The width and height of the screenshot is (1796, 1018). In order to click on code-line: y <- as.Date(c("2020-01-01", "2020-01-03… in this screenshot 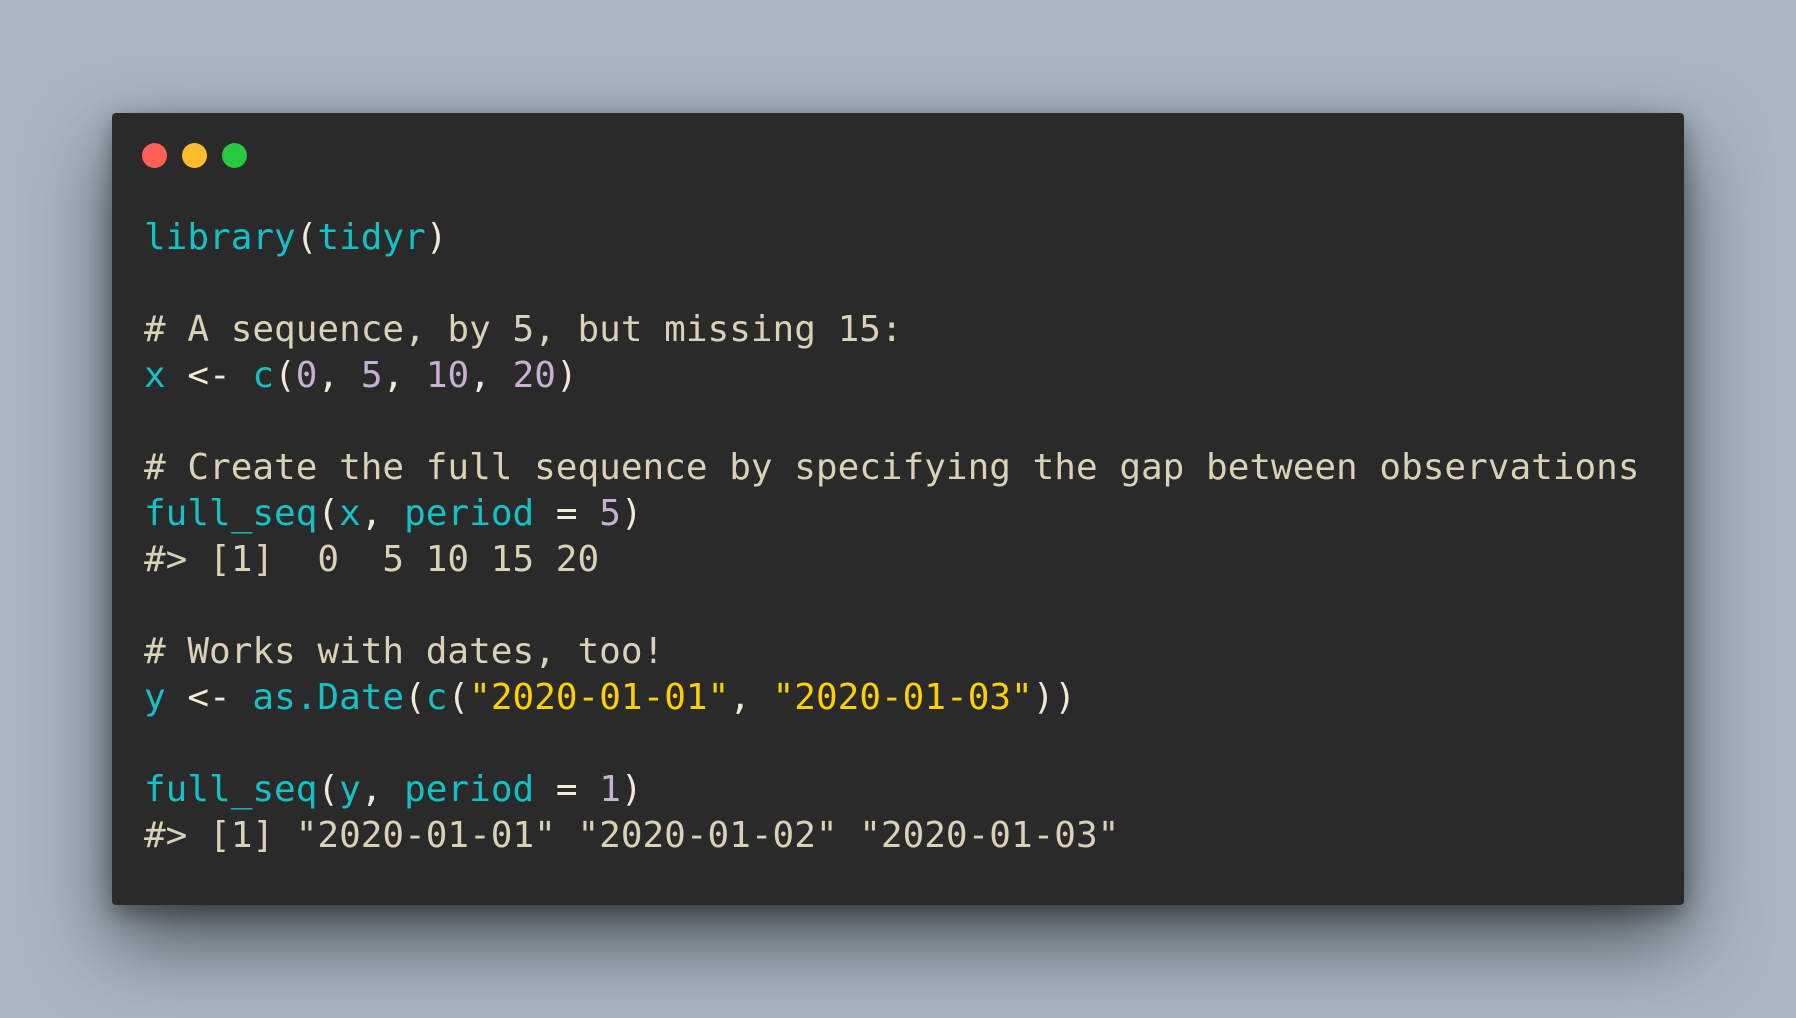, I will do `click(892, 698)`.